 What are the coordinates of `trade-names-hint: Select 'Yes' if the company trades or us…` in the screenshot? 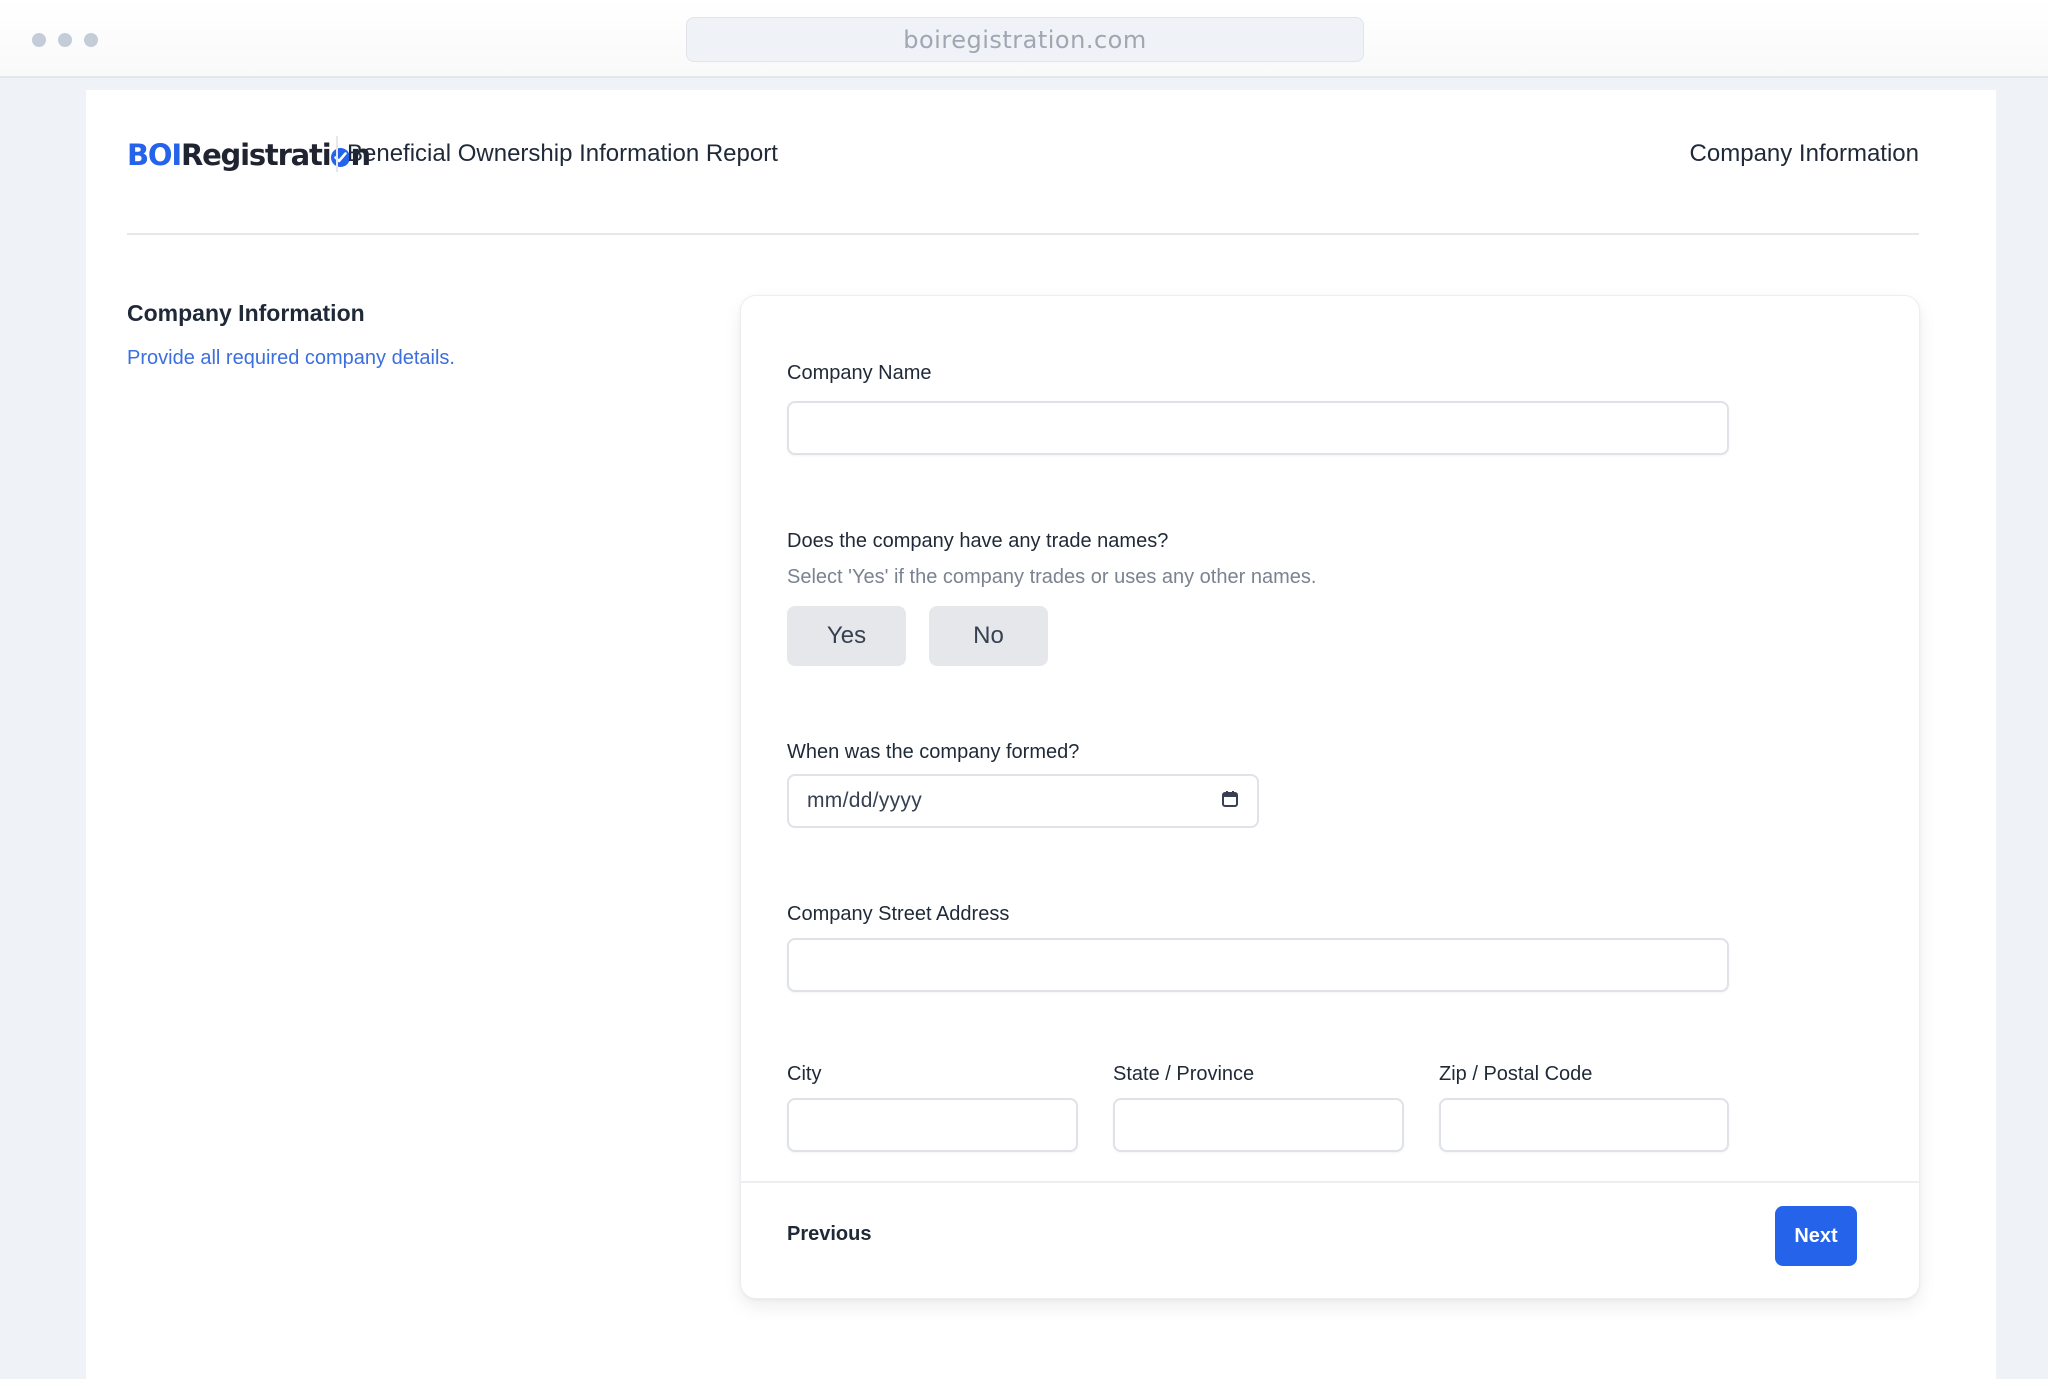 It's located at (1052, 577).